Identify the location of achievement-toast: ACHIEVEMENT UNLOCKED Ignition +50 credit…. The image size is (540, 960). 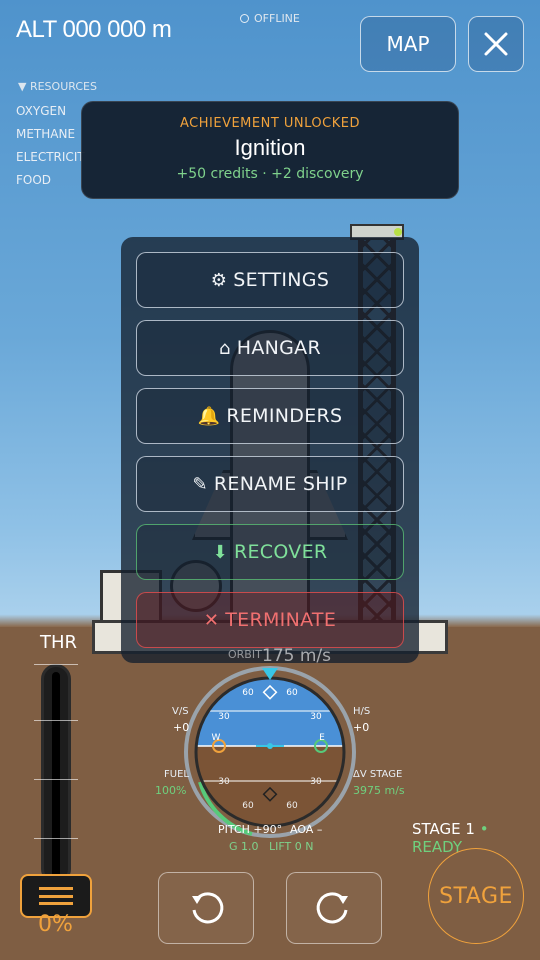
(270, 150).